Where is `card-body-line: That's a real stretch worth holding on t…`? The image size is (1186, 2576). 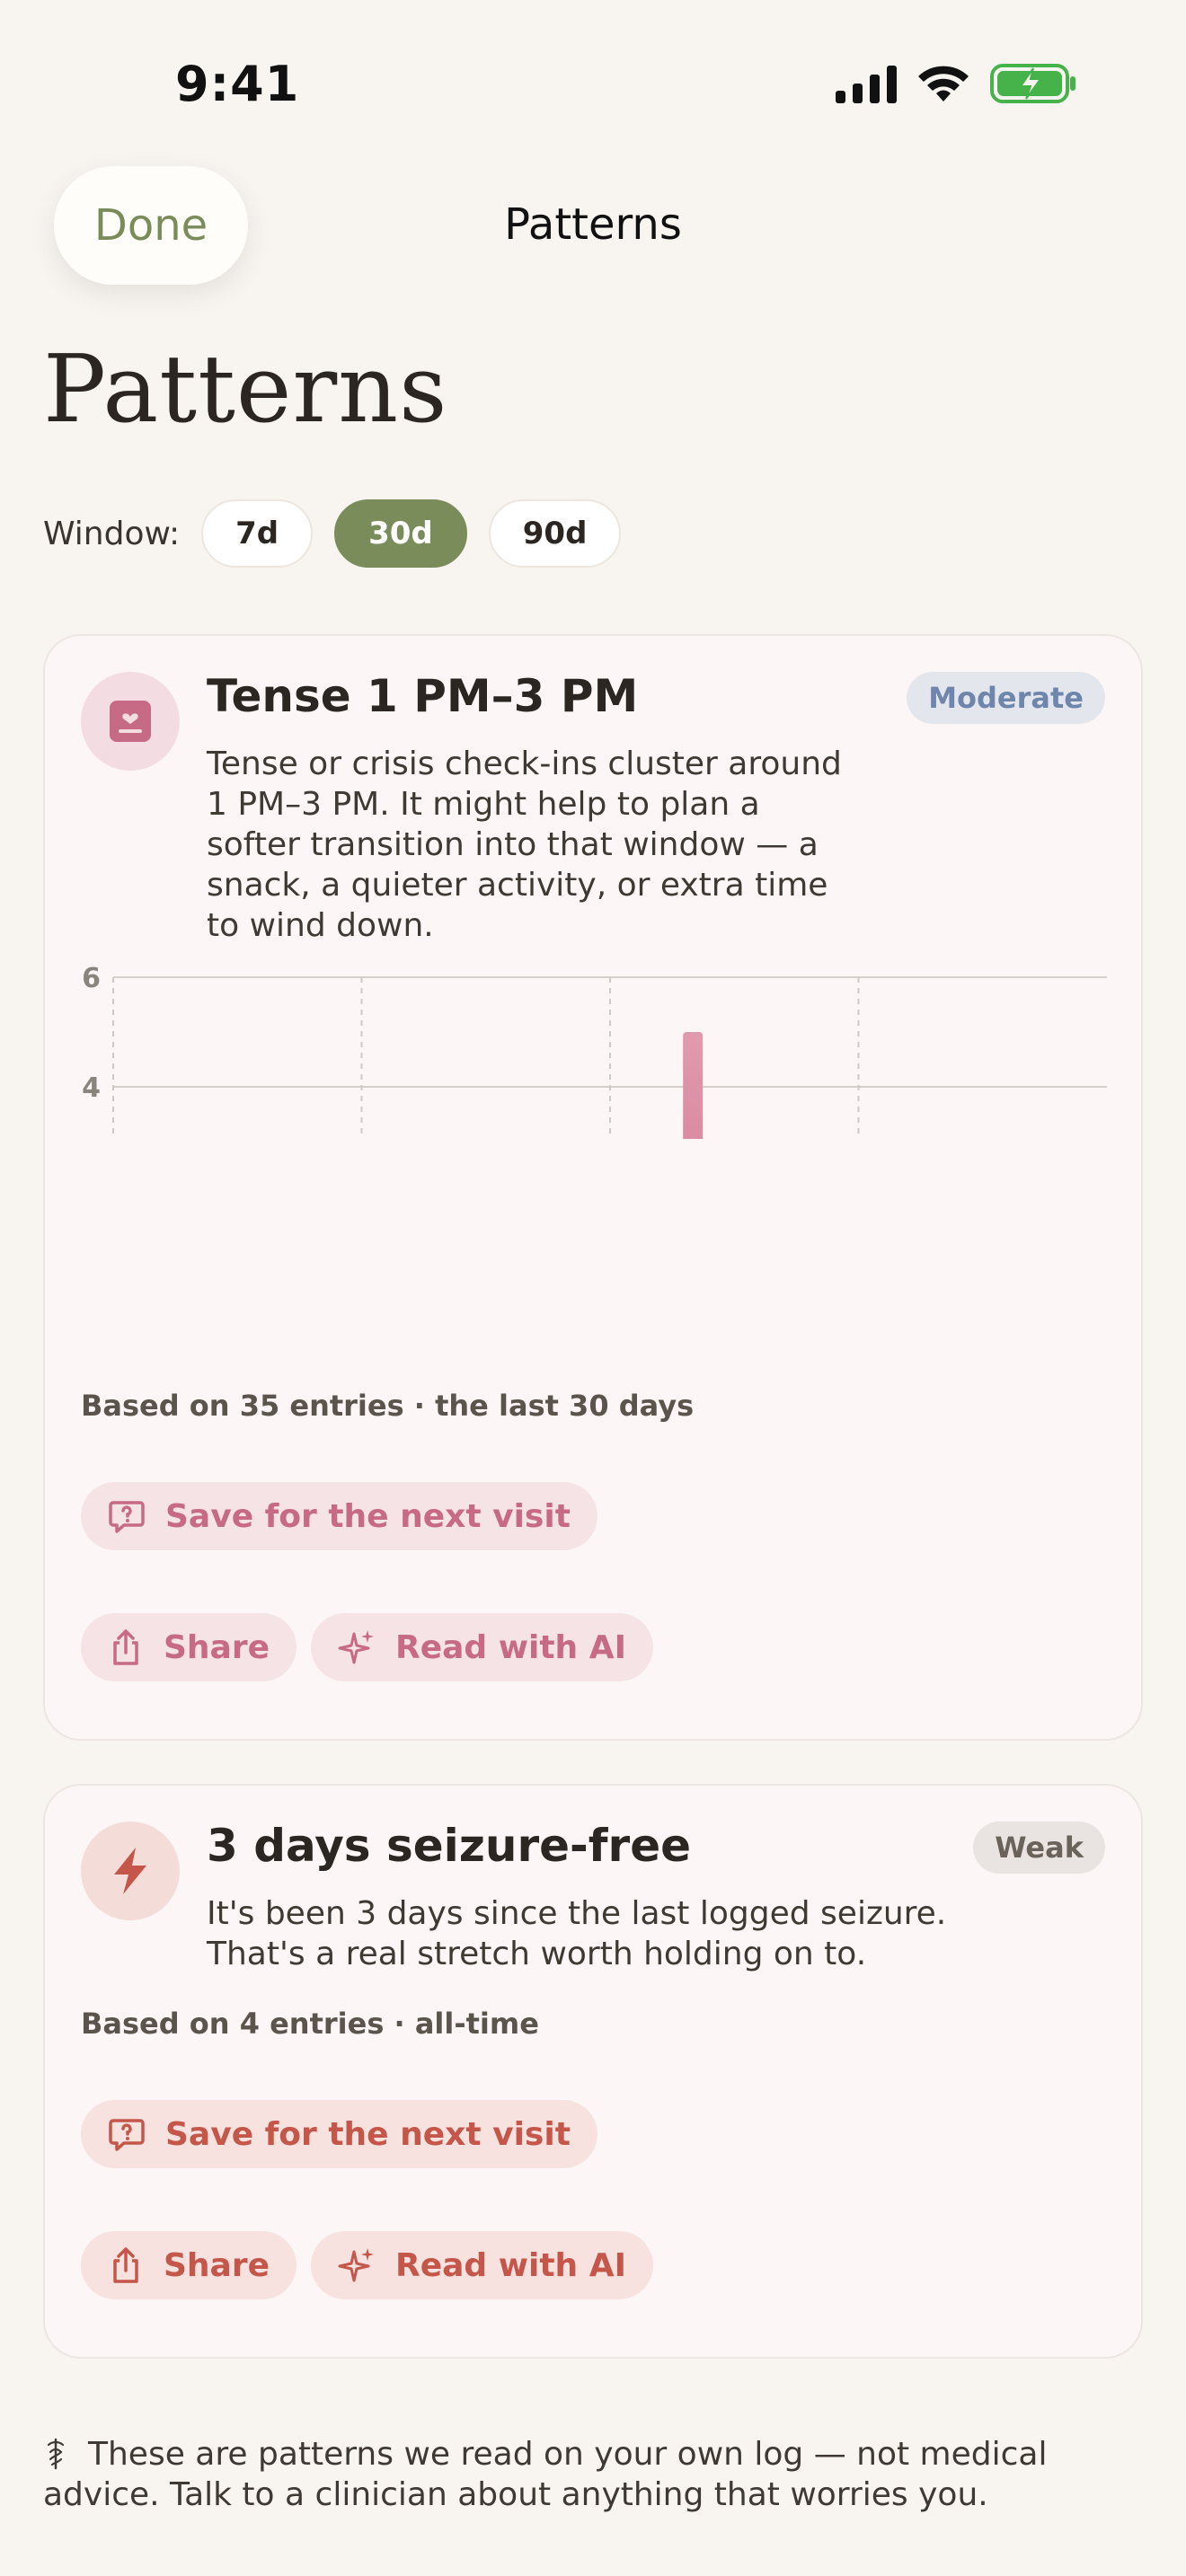
card-body-line: That's a real stretch worth holding on t… is located at coordinates (537, 1954).